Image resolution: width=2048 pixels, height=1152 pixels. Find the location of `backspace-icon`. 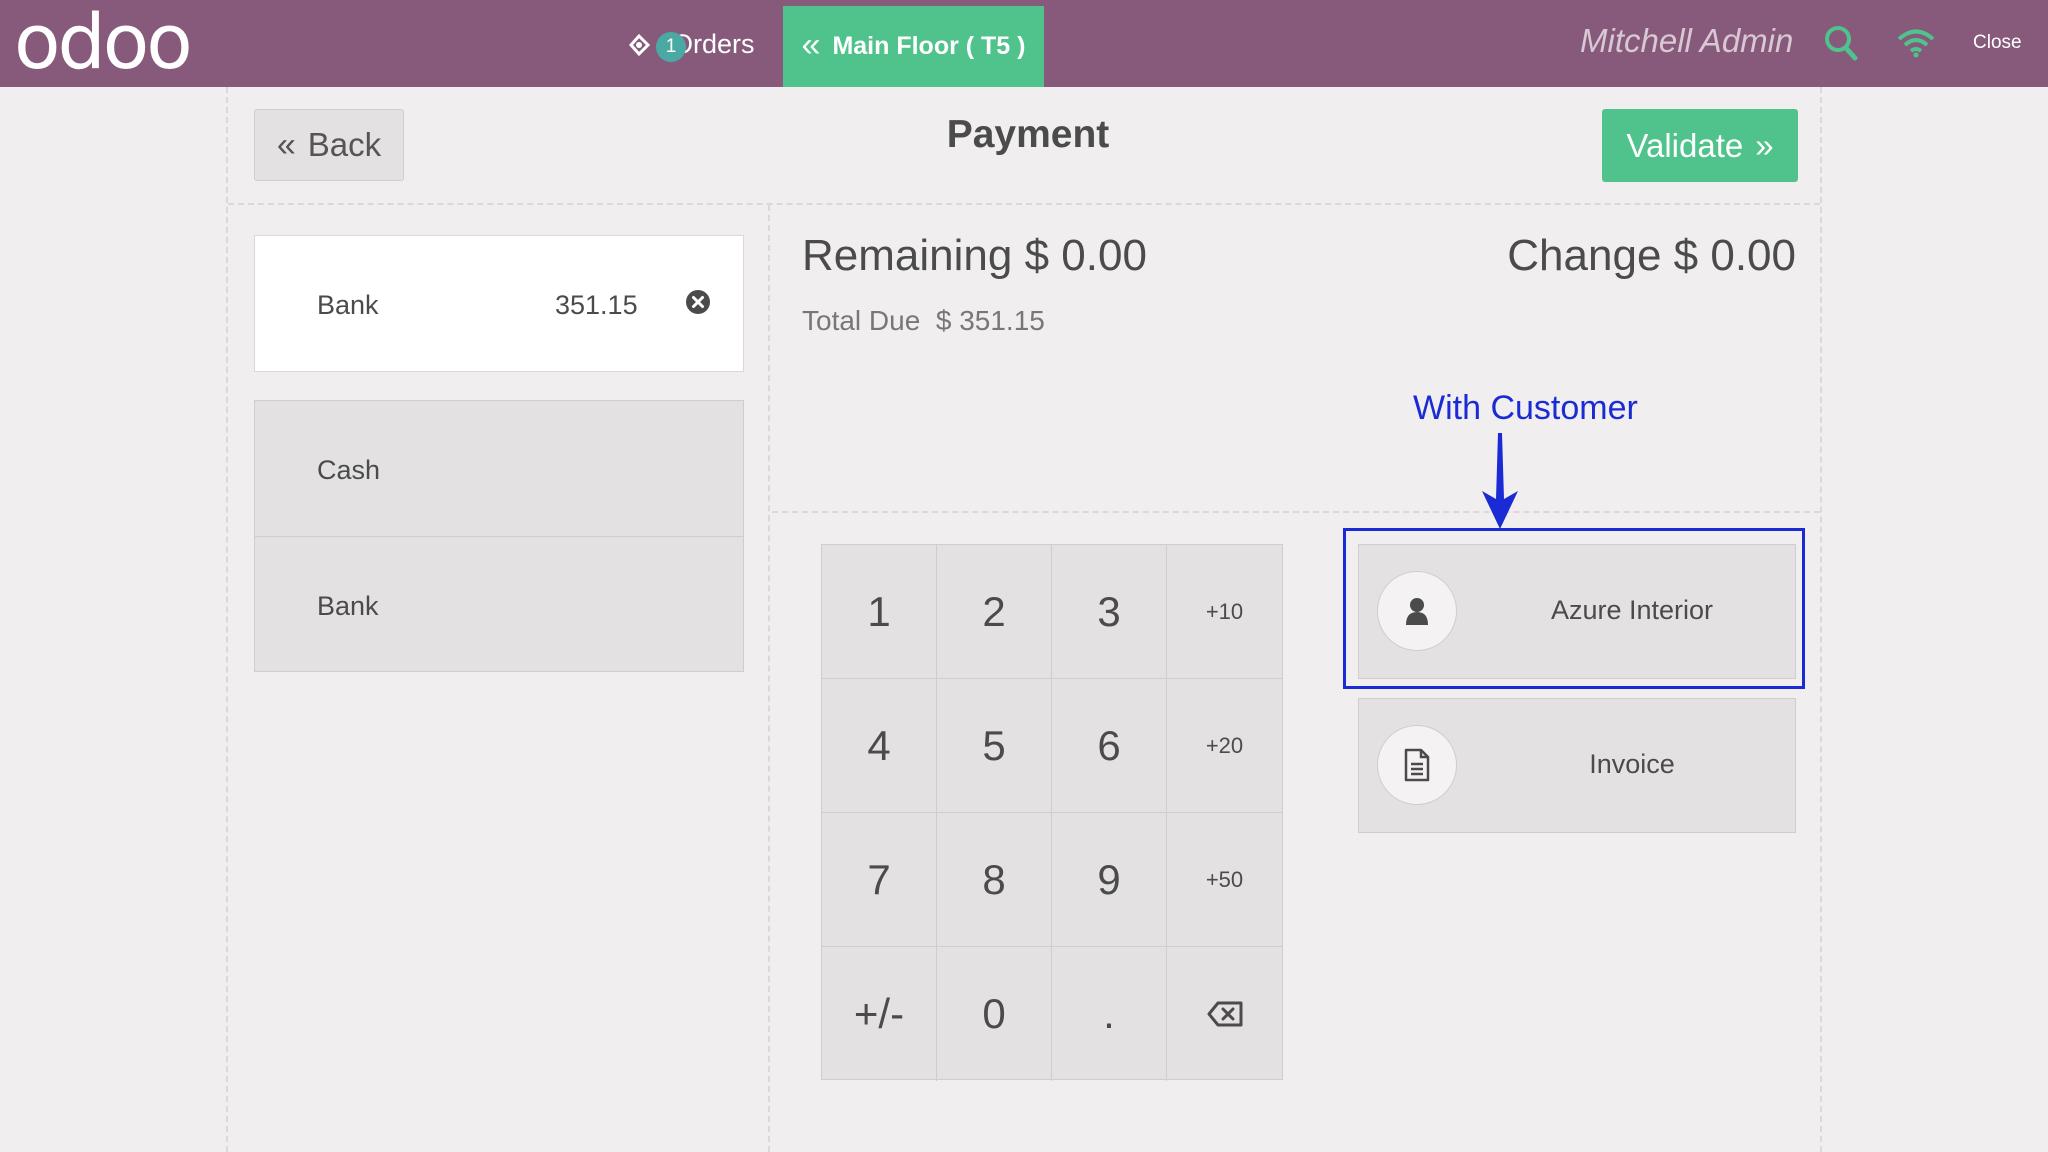

backspace-icon is located at coordinates (1224, 1014).